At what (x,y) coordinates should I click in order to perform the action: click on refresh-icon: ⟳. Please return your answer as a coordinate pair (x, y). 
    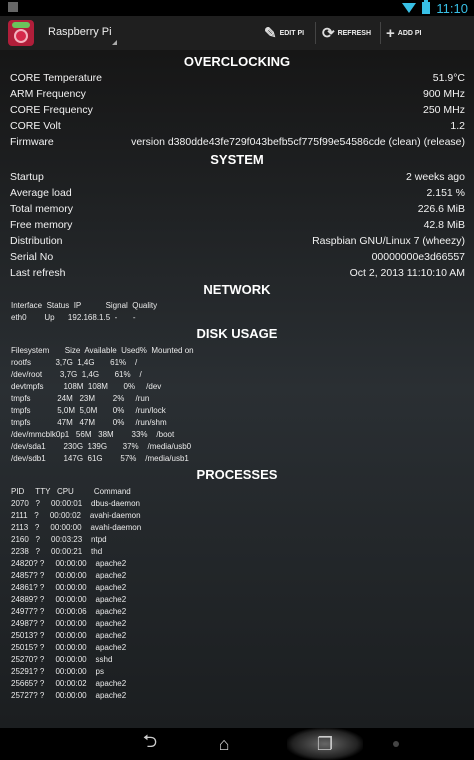
    Looking at the image, I should click on (328, 33).